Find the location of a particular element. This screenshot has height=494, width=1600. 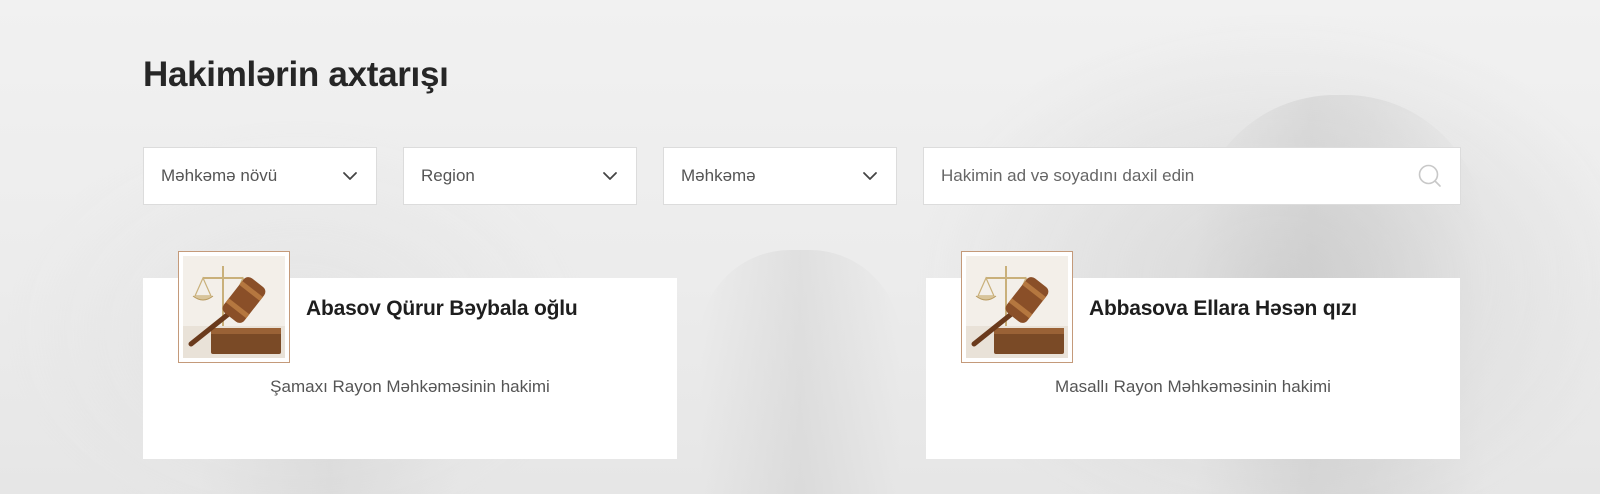

judge-court: Şamaxı Rayon Məhkəməsinin hakimi is located at coordinates (410, 386).